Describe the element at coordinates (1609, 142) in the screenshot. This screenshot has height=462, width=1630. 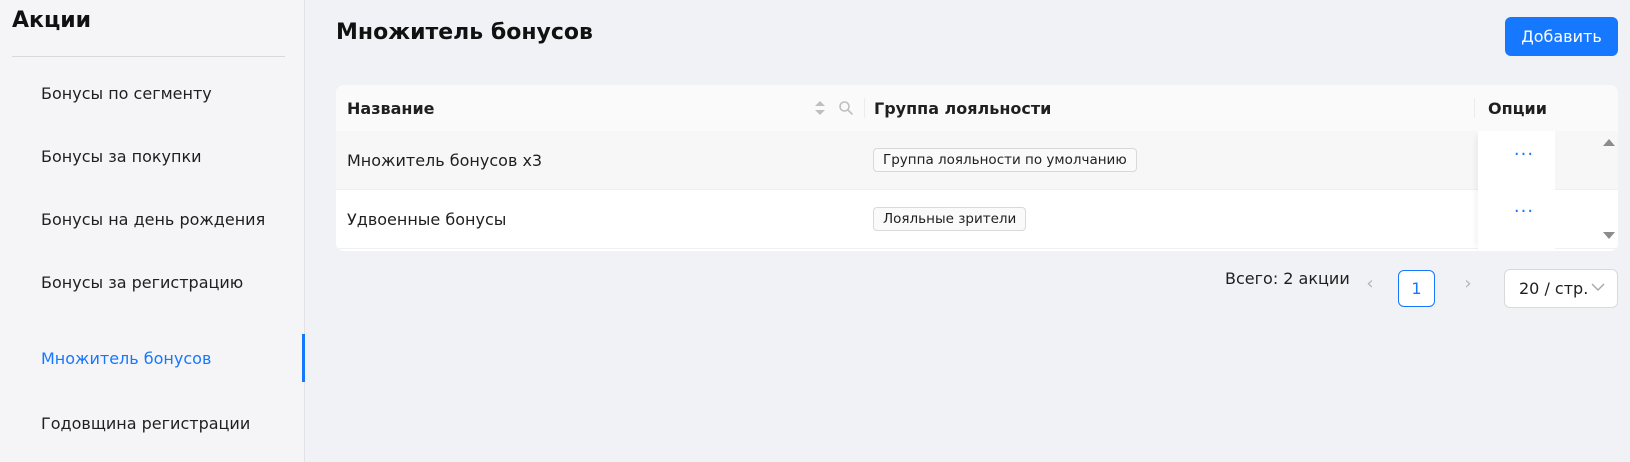
I see `scroll-up-arrow-icon` at that location.